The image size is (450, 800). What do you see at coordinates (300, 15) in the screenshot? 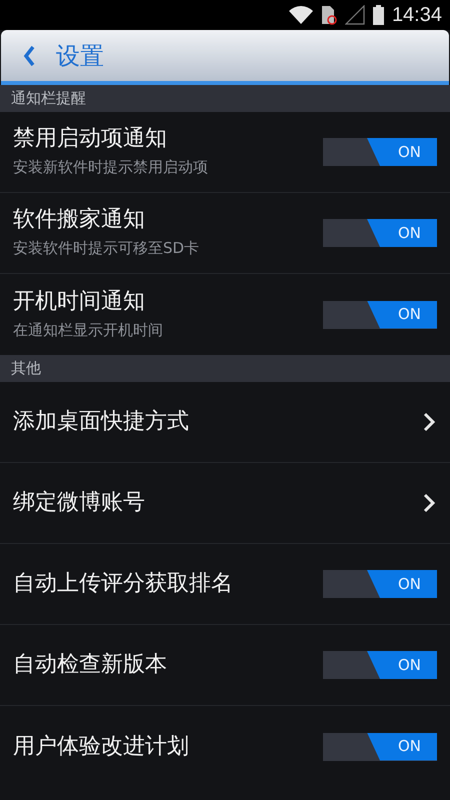
I see `wifi-icon` at bounding box center [300, 15].